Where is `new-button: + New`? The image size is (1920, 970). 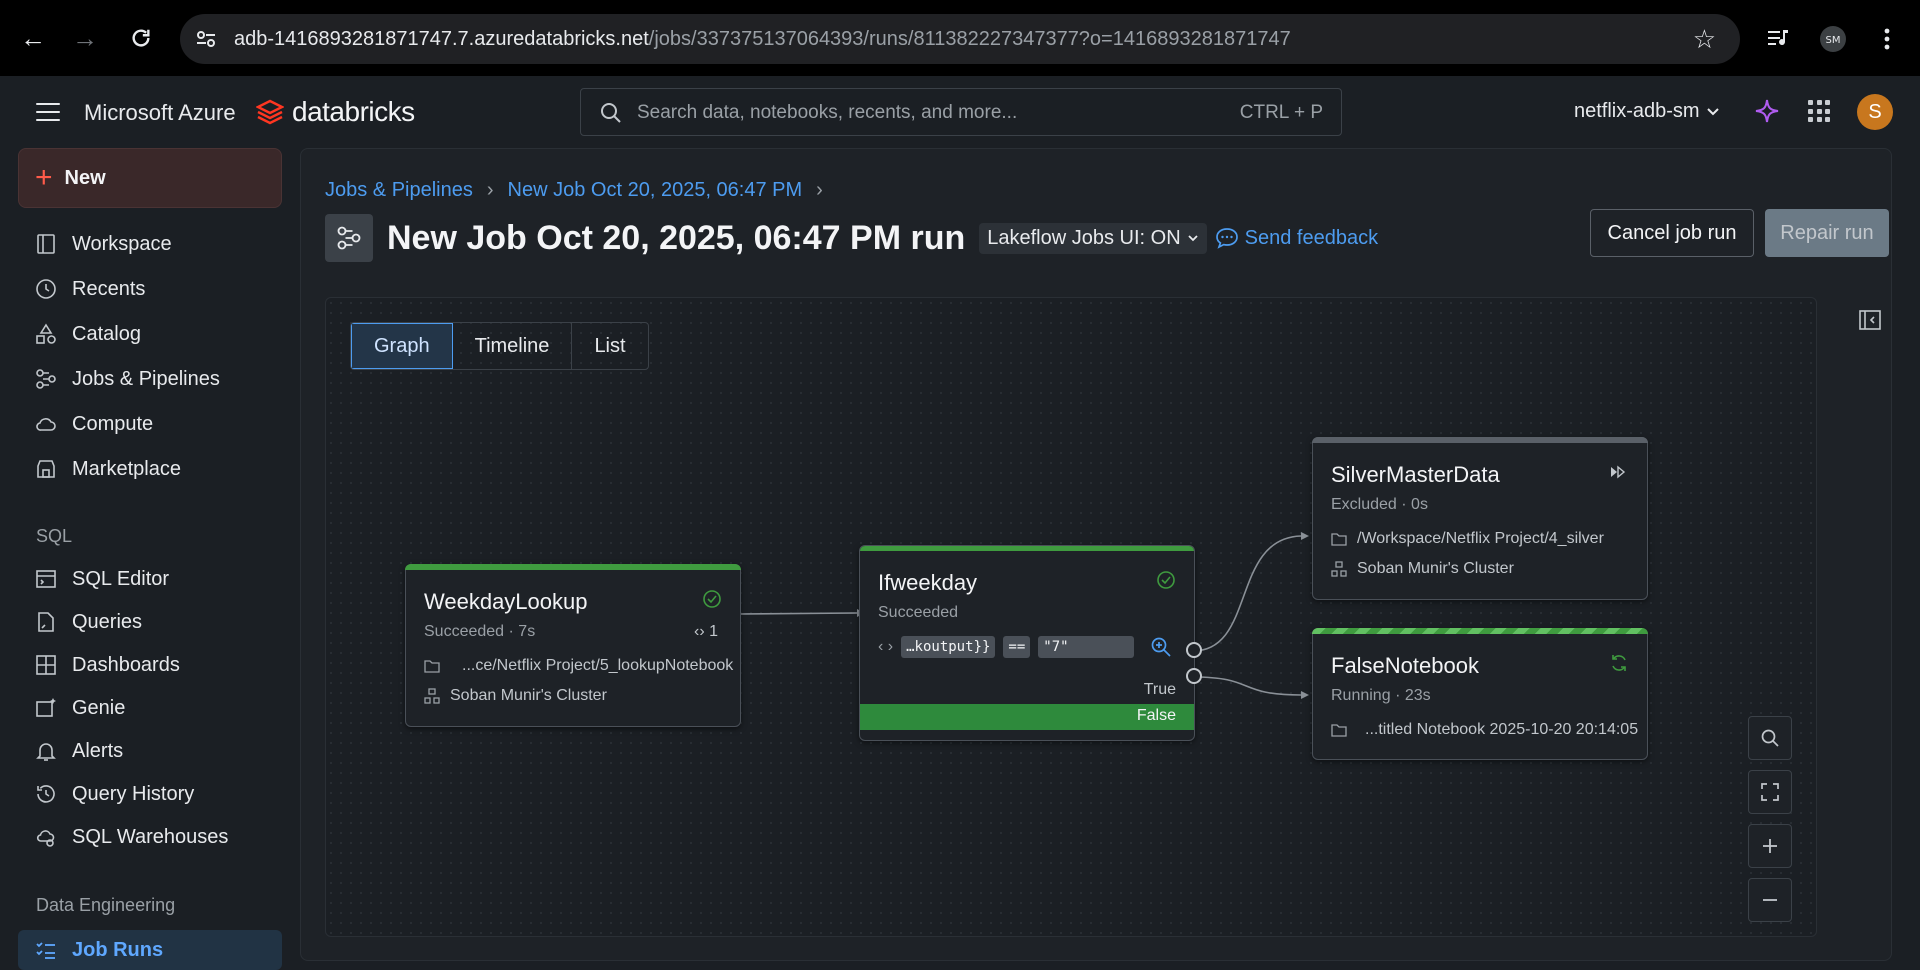 new-button: + New is located at coordinates (150, 178).